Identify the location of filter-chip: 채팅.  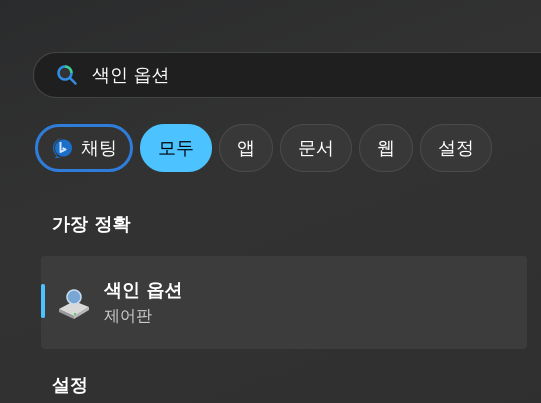
(84, 148).